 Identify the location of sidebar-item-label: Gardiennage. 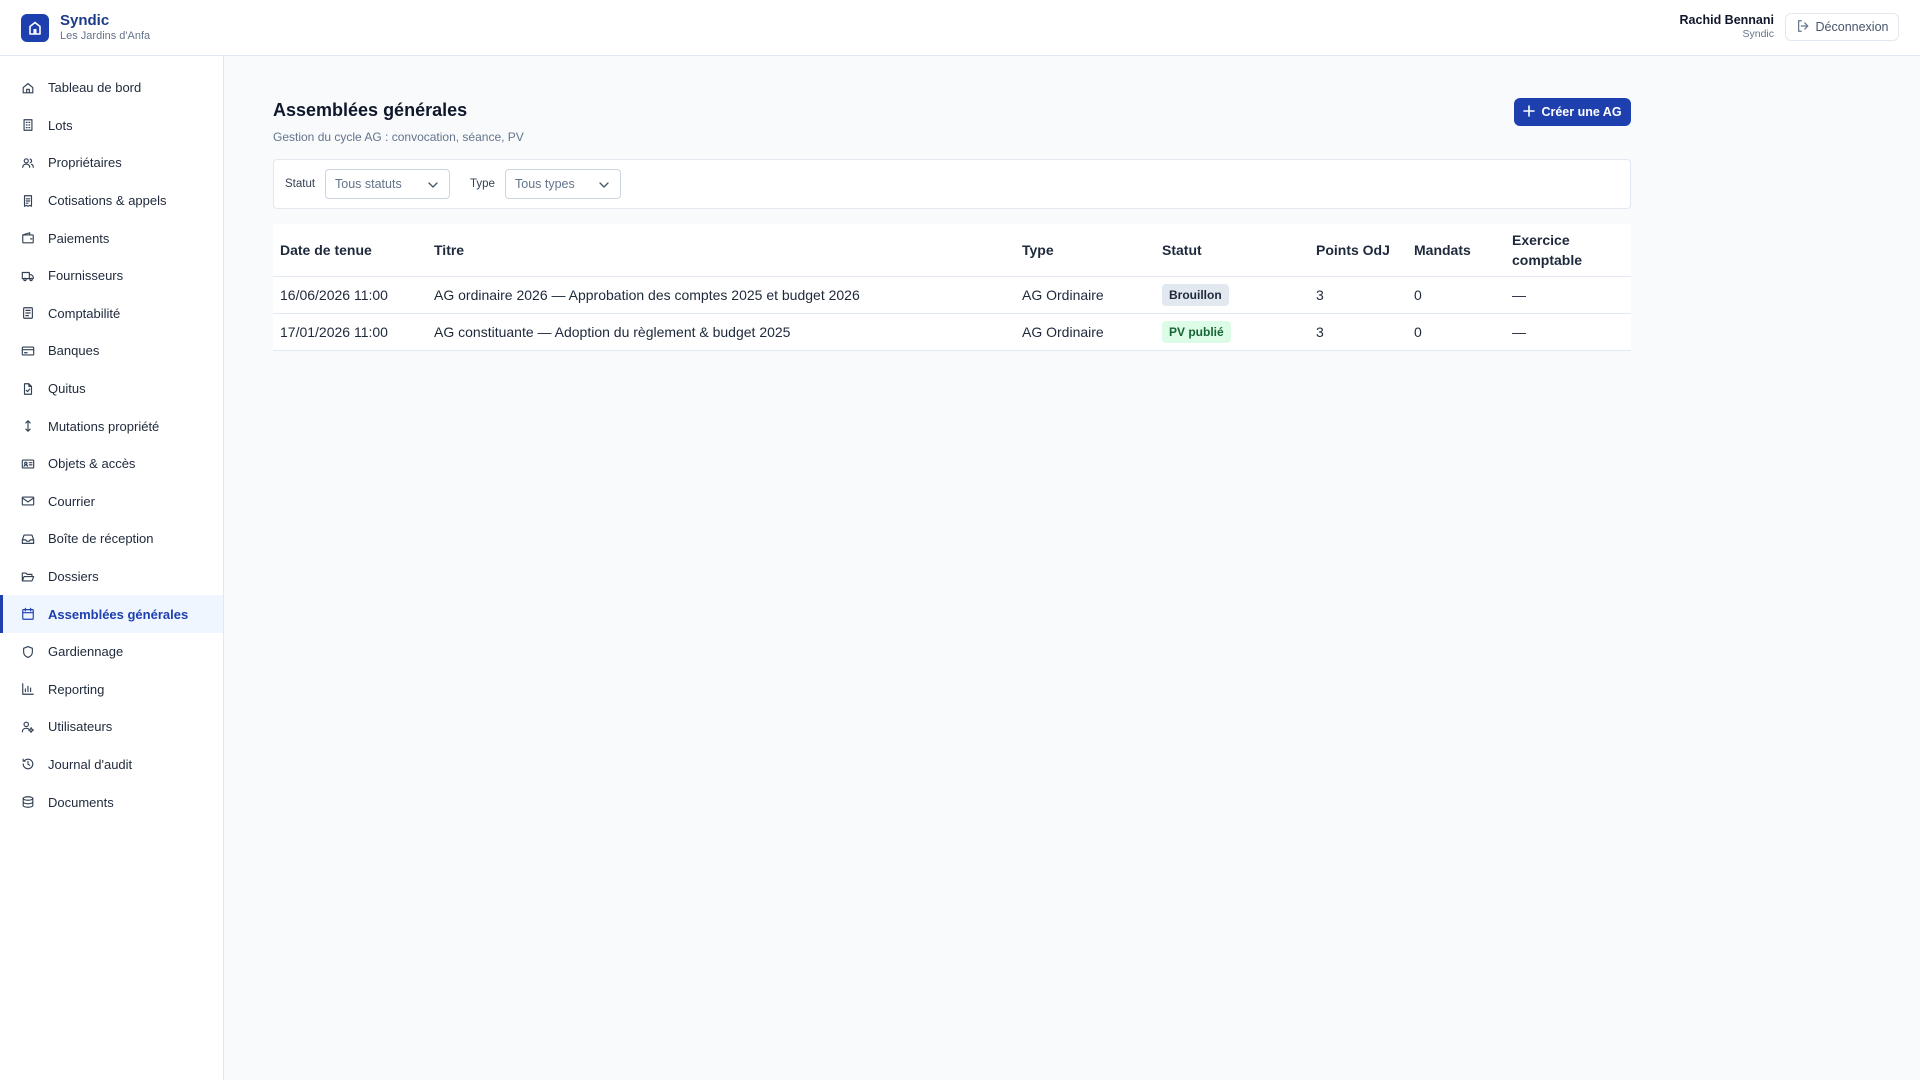
(86, 652).